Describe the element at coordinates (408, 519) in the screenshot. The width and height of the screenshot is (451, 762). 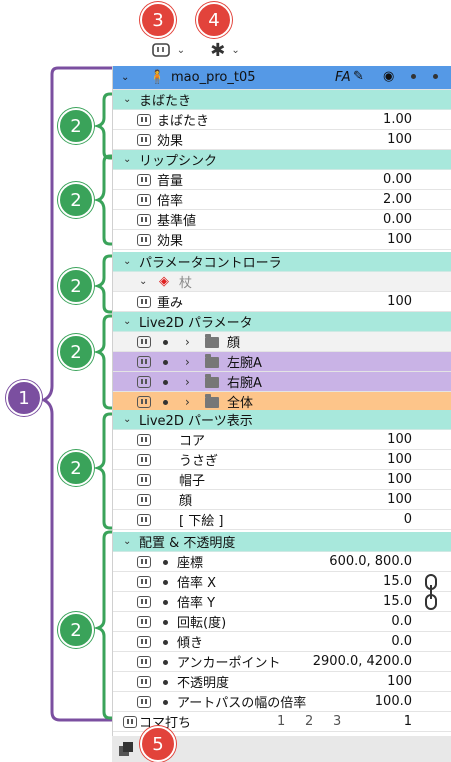
I see `param-value: 0` at that location.